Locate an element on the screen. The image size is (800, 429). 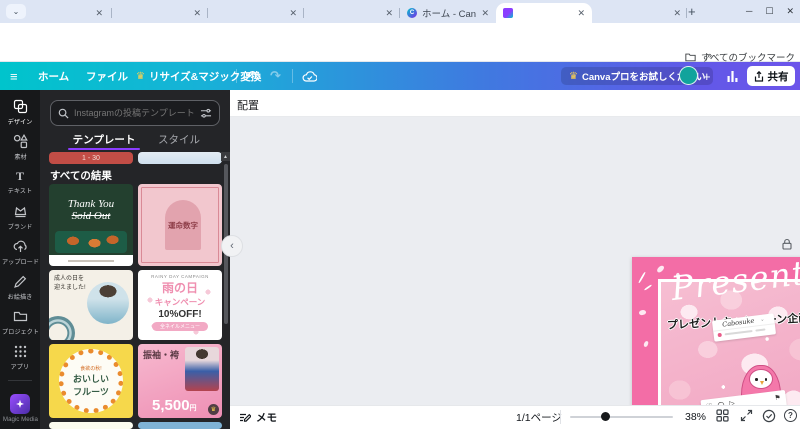
sidebar-item-design: デザイン is located at coordinates (20, 112).